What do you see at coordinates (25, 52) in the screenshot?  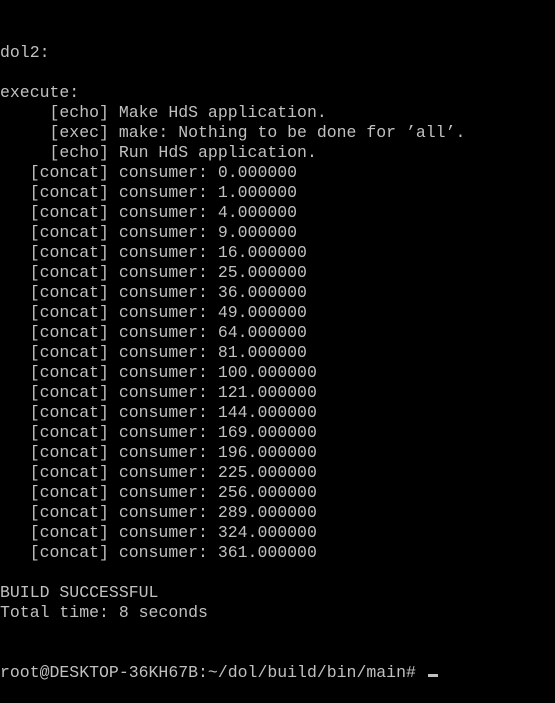 I see `output-line: dol2:` at bounding box center [25, 52].